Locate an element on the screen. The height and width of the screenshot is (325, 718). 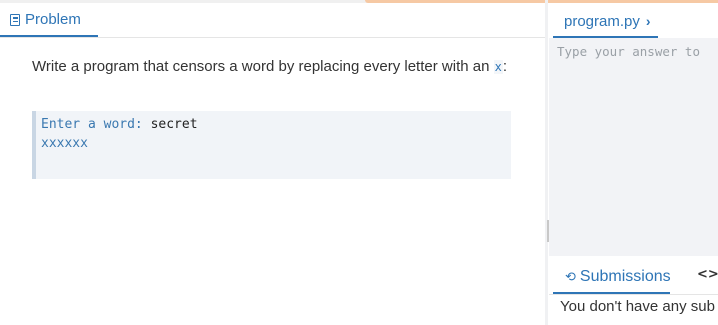
document-icon is located at coordinates (15, 19).